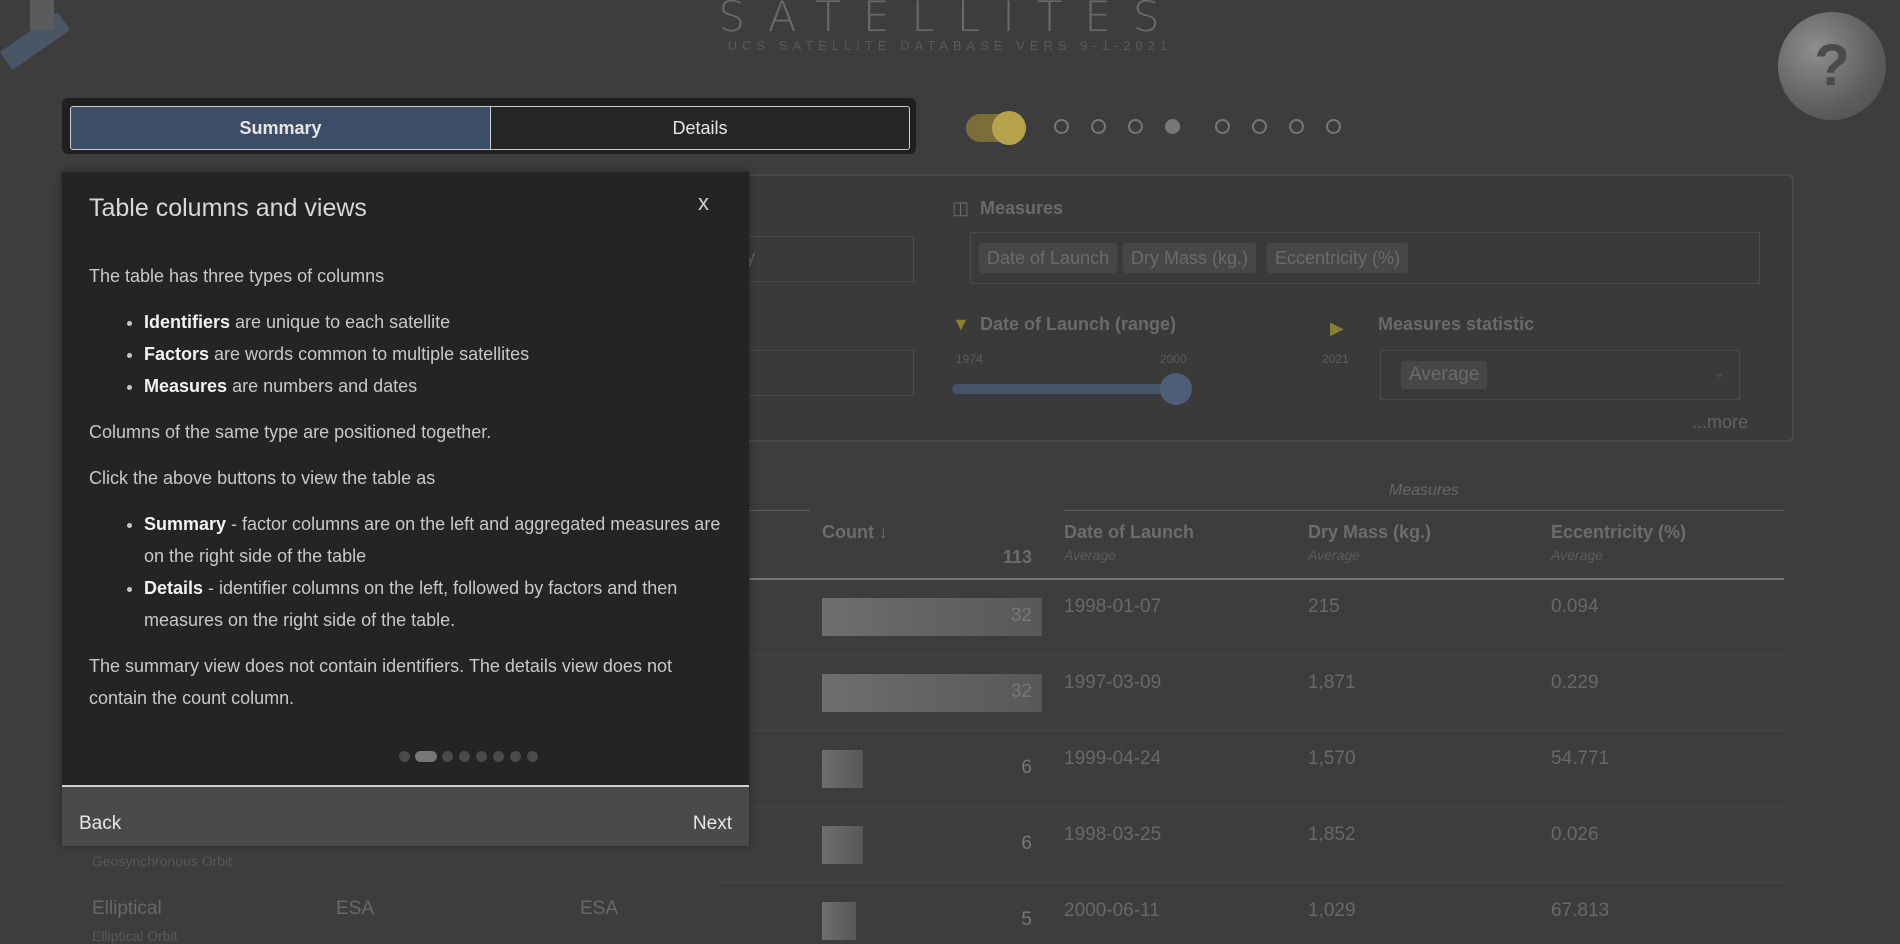 The width and height of the screenshot is (1900, 944). Describe the element at coordinates (1424, 490) in the screenshot. I see `measures-group-header: Measures` at that location.